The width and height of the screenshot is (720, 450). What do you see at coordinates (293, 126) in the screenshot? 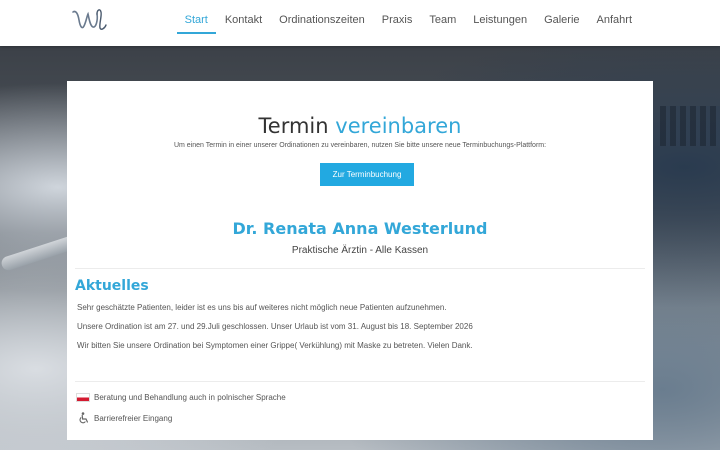
I see `booking-title-part1: Termin` at bounding box center [293, 126].